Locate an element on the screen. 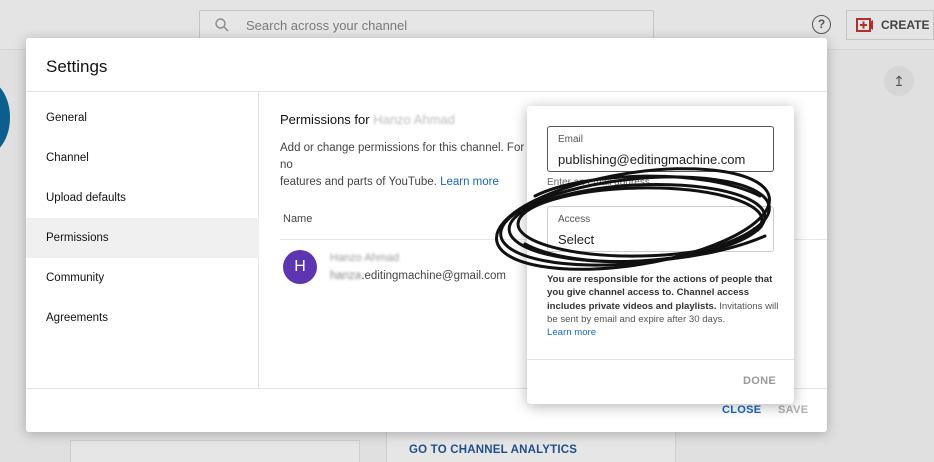 This screenshot has height=462, width=934. channel-avatar is located at coordinates (5, 117).